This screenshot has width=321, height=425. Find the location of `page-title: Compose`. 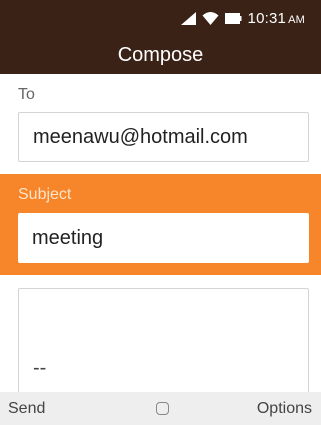

page-title: Compose is located at coordinates (160, 54).